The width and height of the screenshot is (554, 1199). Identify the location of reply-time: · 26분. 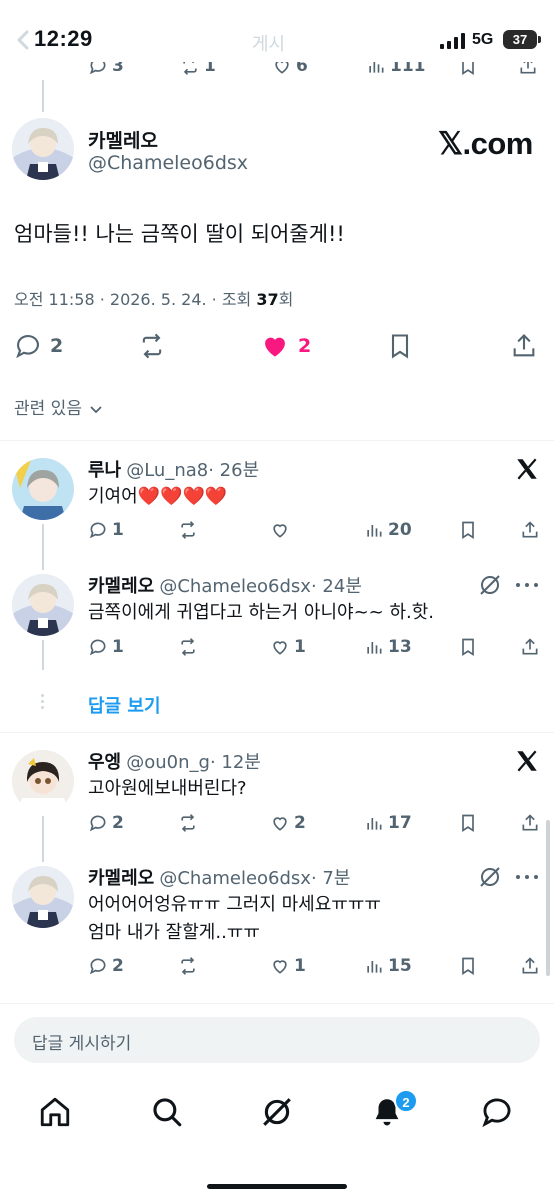
(234, 470).